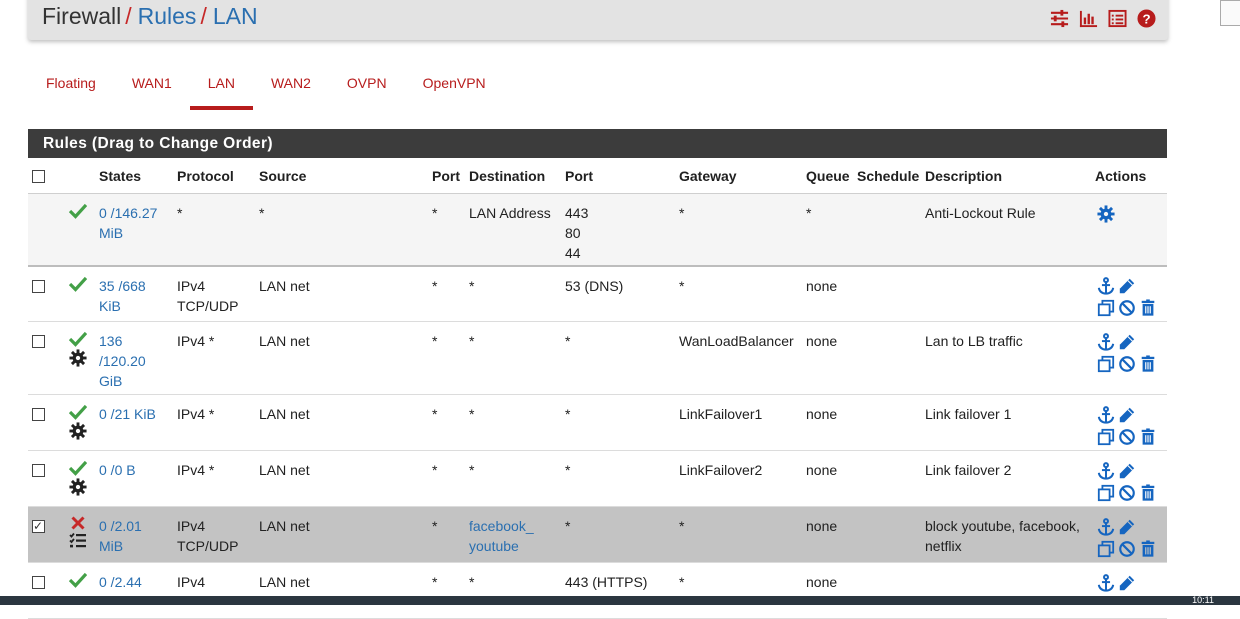 The height and width of the screenshot is (619, 1240). What do you see at coordinates (1105, 213) in the screenshot?
I see `gear-icon` at bounding box center [1105, 213].